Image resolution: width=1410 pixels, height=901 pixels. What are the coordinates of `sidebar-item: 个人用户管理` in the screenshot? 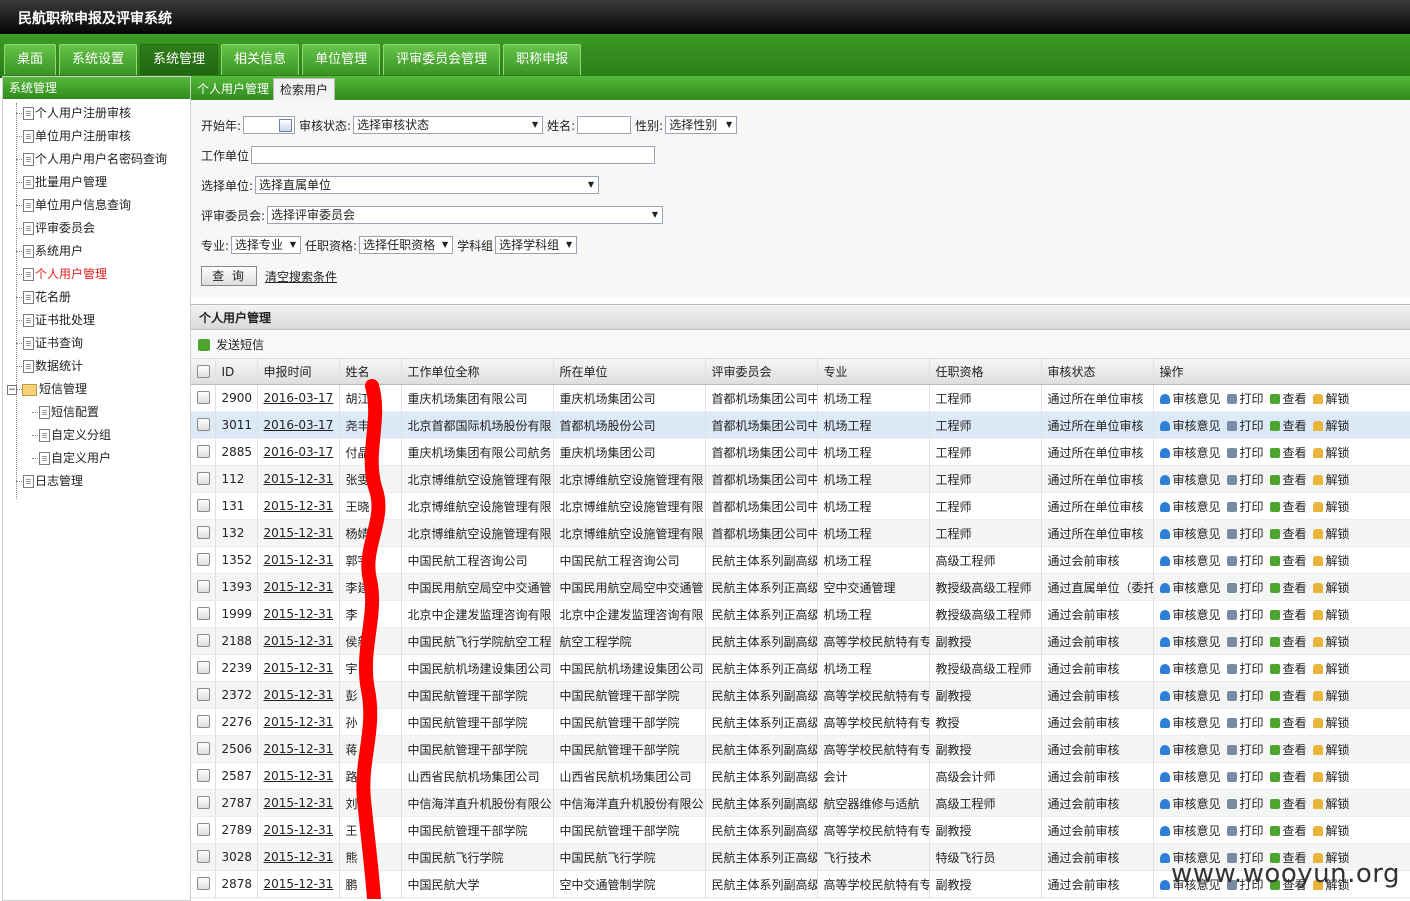 It's located at (96, 274).